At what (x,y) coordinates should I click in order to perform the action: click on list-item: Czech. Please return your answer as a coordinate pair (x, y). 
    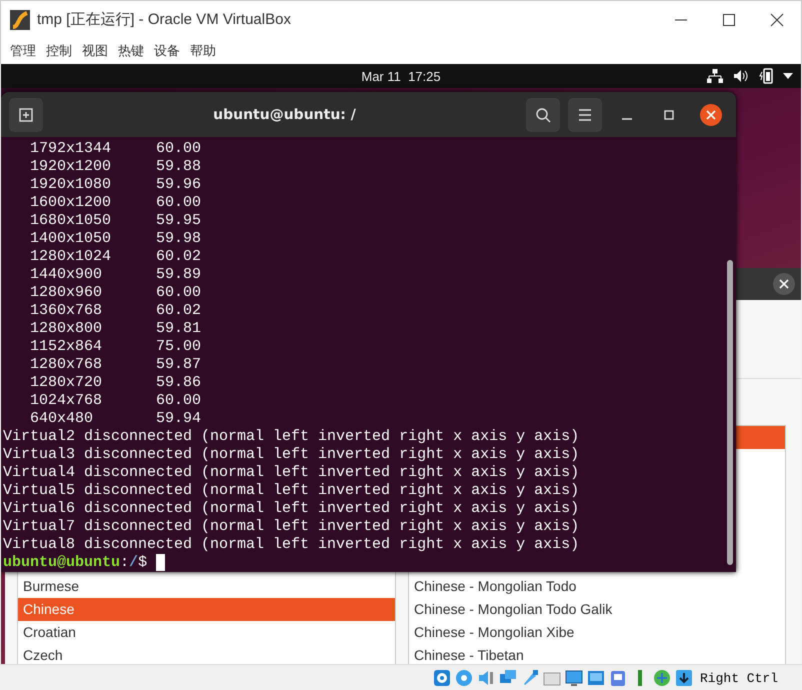
    Looking at the image, I should click on (206, 654).